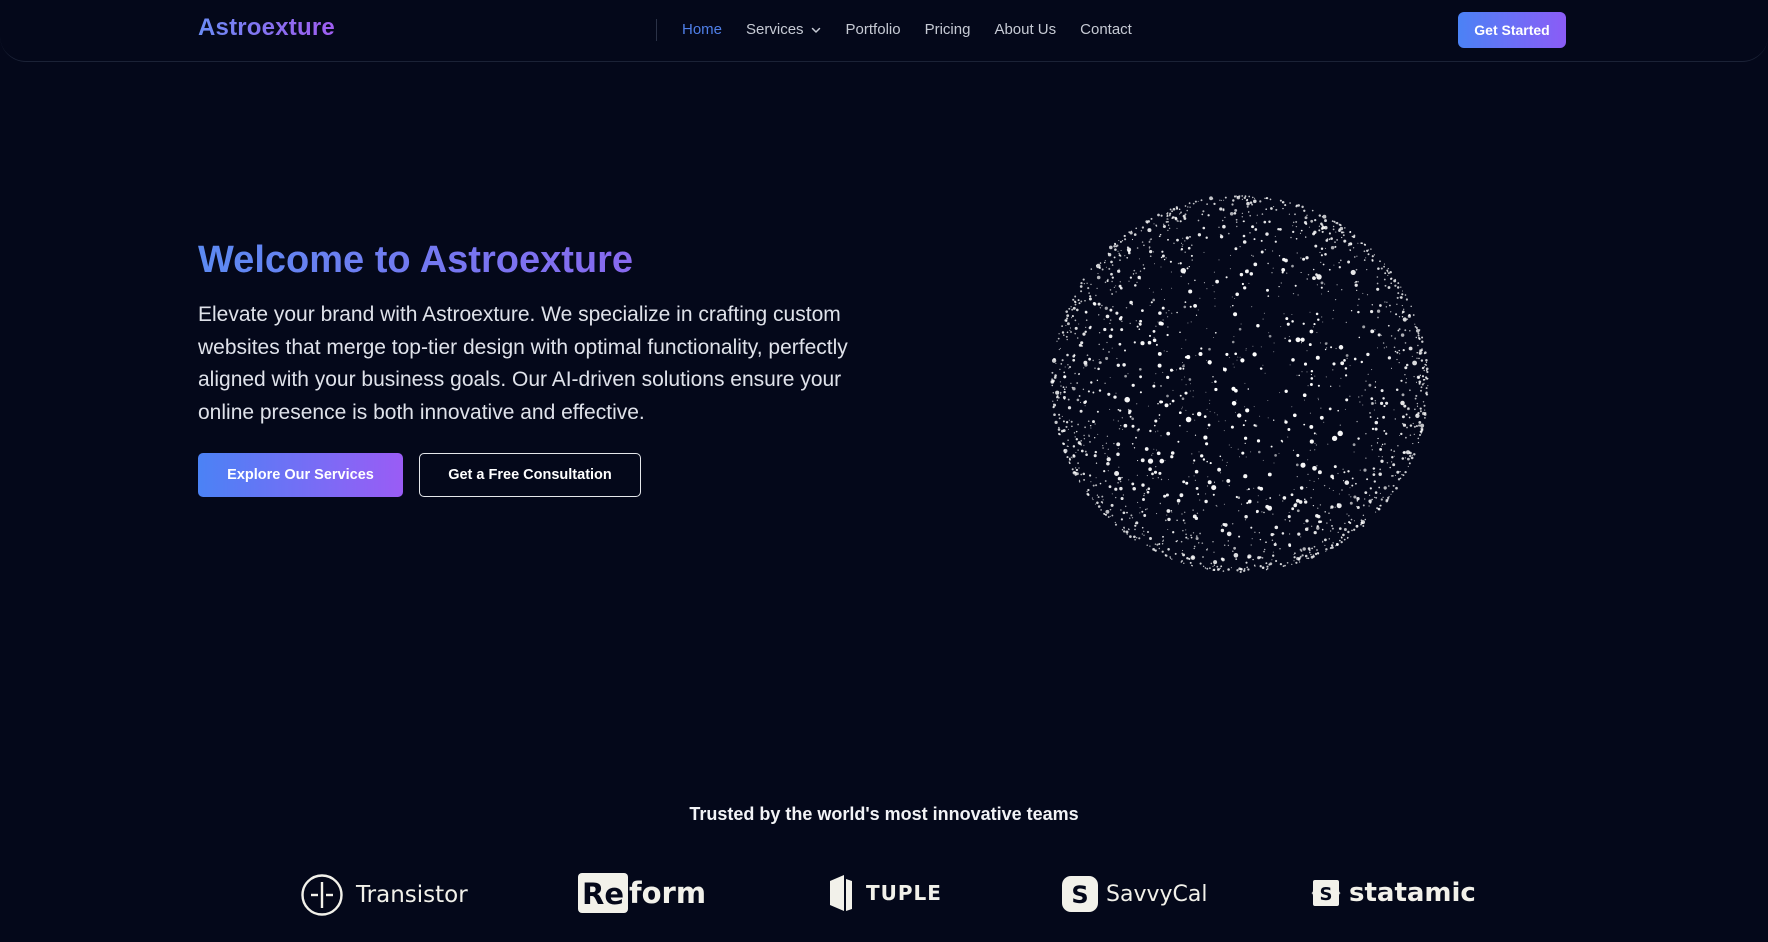 The image size is (1768, 942). What do you see at coordinates (668, 893) in the screenshot?
I see `reform-wordmark-rest: form` at bounding box center [668, 893].